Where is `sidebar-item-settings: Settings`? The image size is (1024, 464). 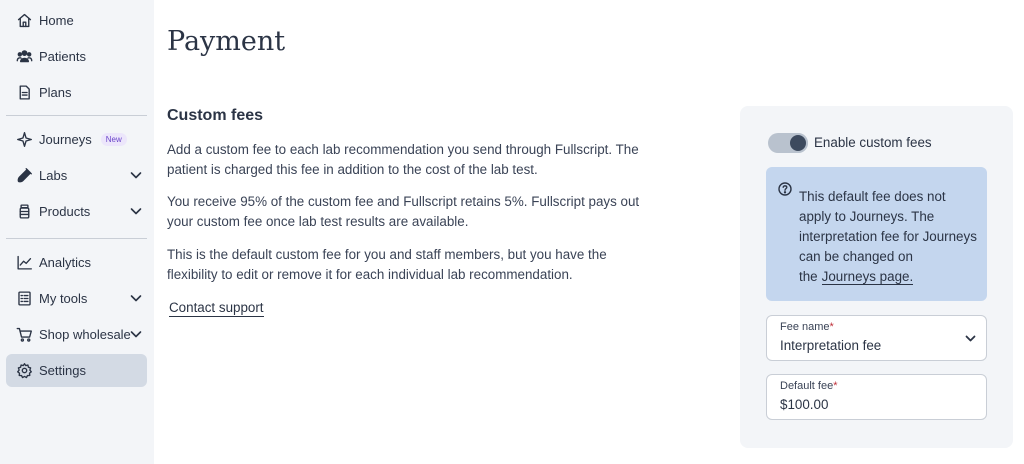 sidebar-item-settings: Settings is located at coordinates (76, 370).